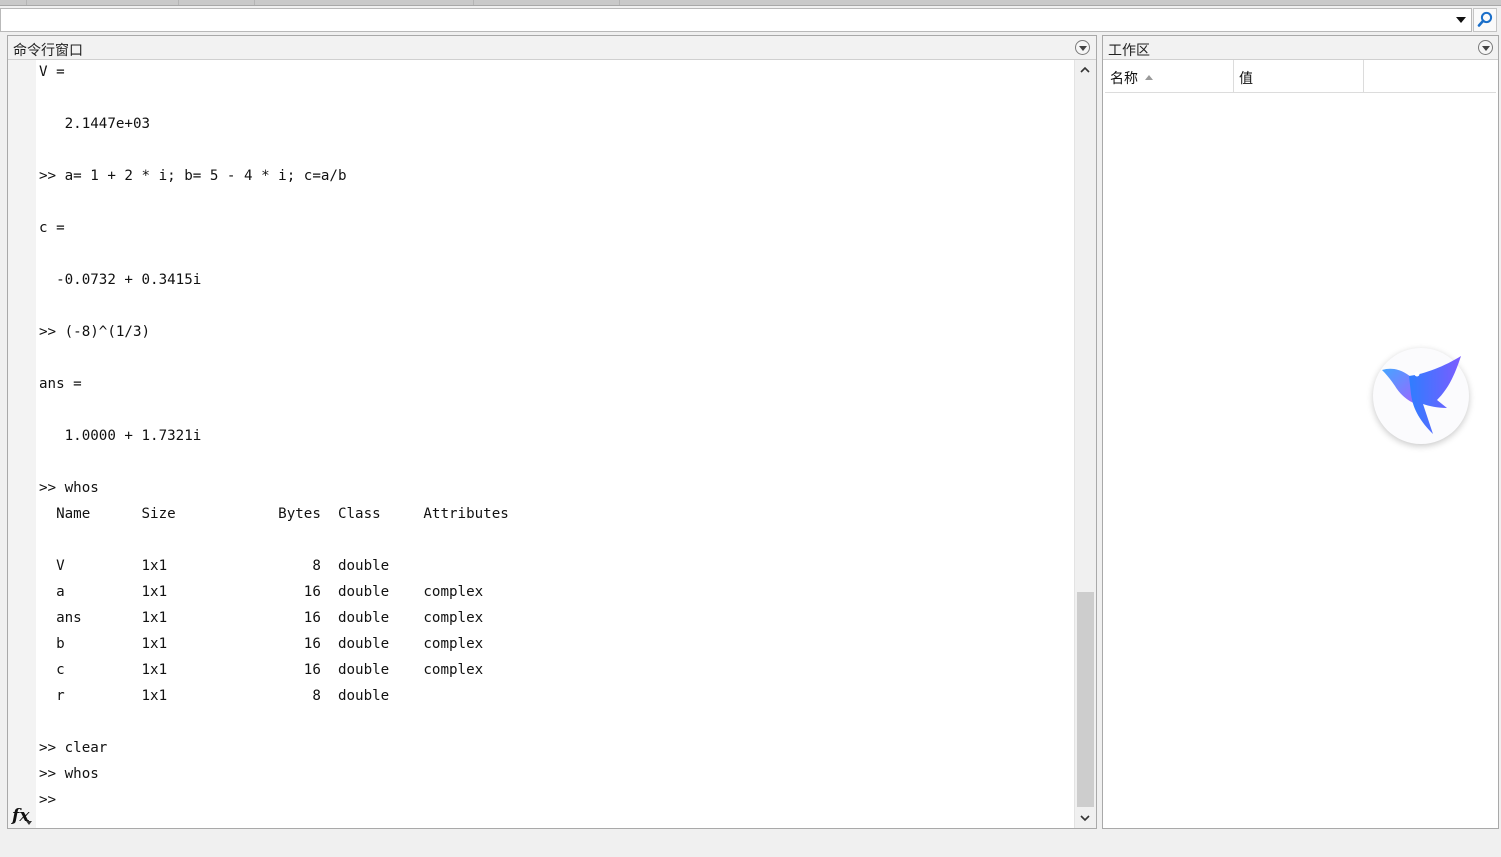 This screenshot has width=1501, height=857. Describe the element at coordinates (22, 444) in the screenshot. I see `command-gutter` at that location.